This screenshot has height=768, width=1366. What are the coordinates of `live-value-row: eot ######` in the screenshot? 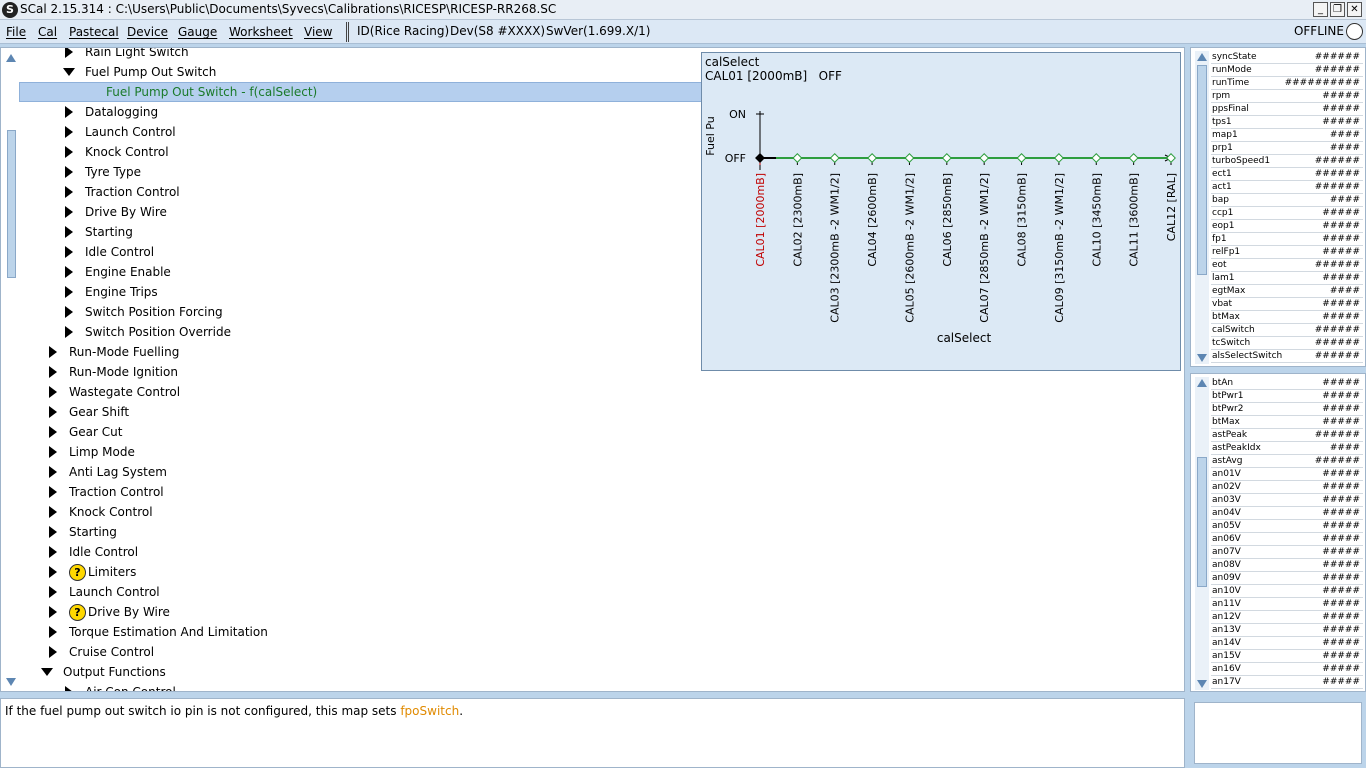 It's located at (1287, 265).